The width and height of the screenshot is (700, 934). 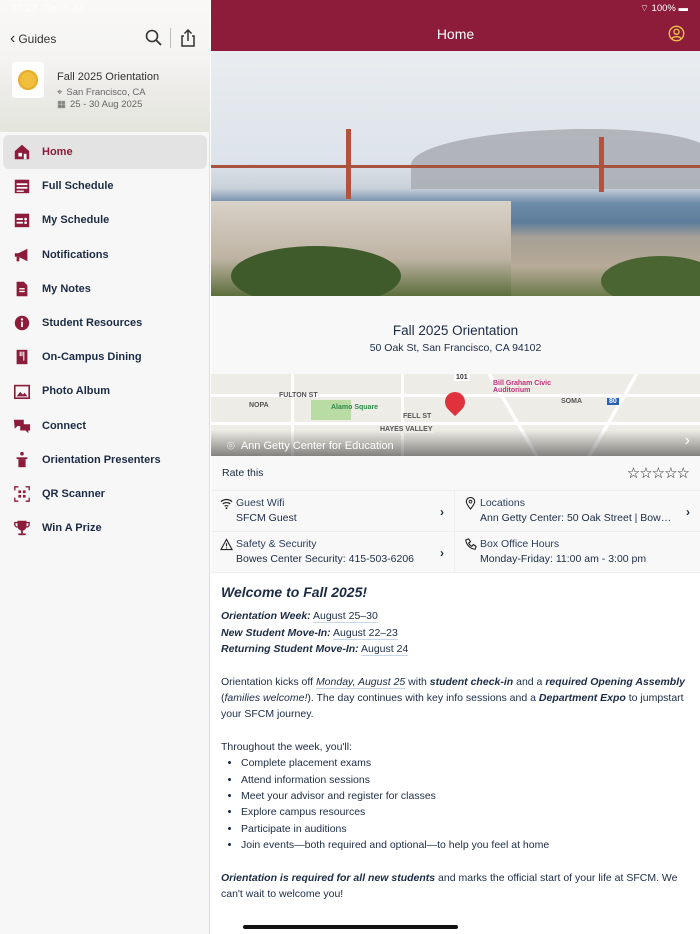 I want to click on info-value: Monday-Friday: 11:00 am - 3:00 pm, so click(x=563, y=559).